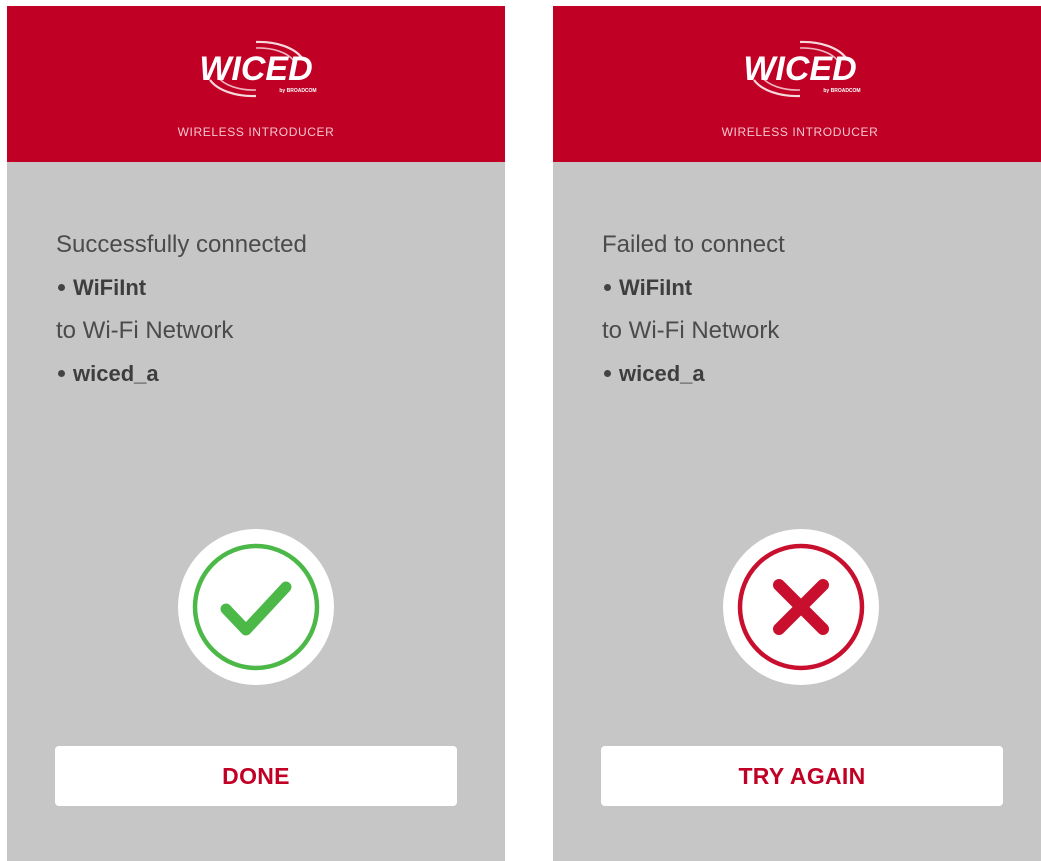  Describe the element at coordinates (693, 244) in the screenshot. I see `status-line: Failed to connect` at that location.